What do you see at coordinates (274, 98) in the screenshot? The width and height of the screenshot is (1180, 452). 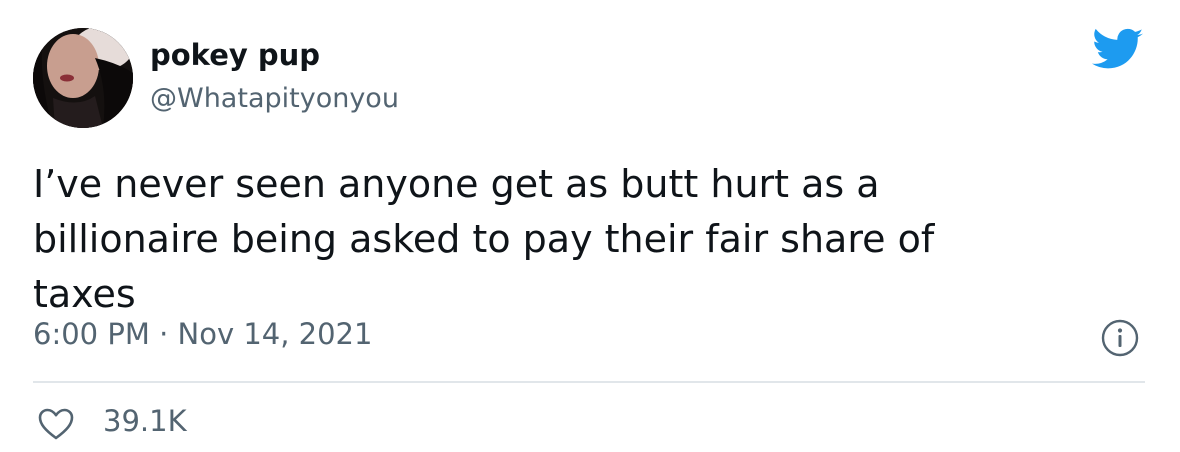 I see `author-handle: @Whatapityonyou` at bounding box center [274, 98].